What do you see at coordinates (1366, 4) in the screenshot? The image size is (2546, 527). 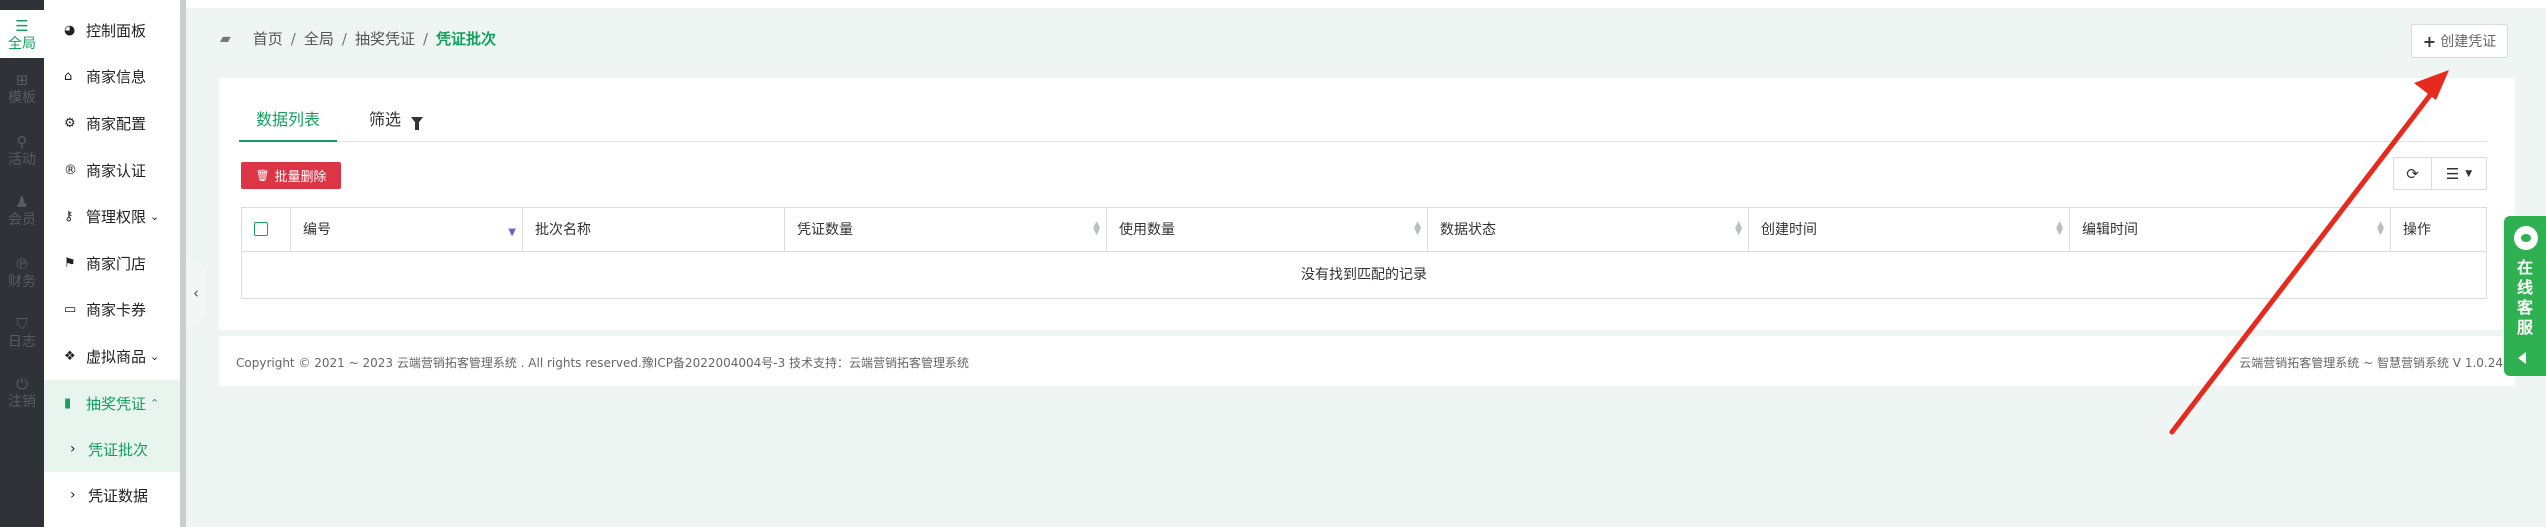 I see `top-bar` at bounding box center [1366, 4].